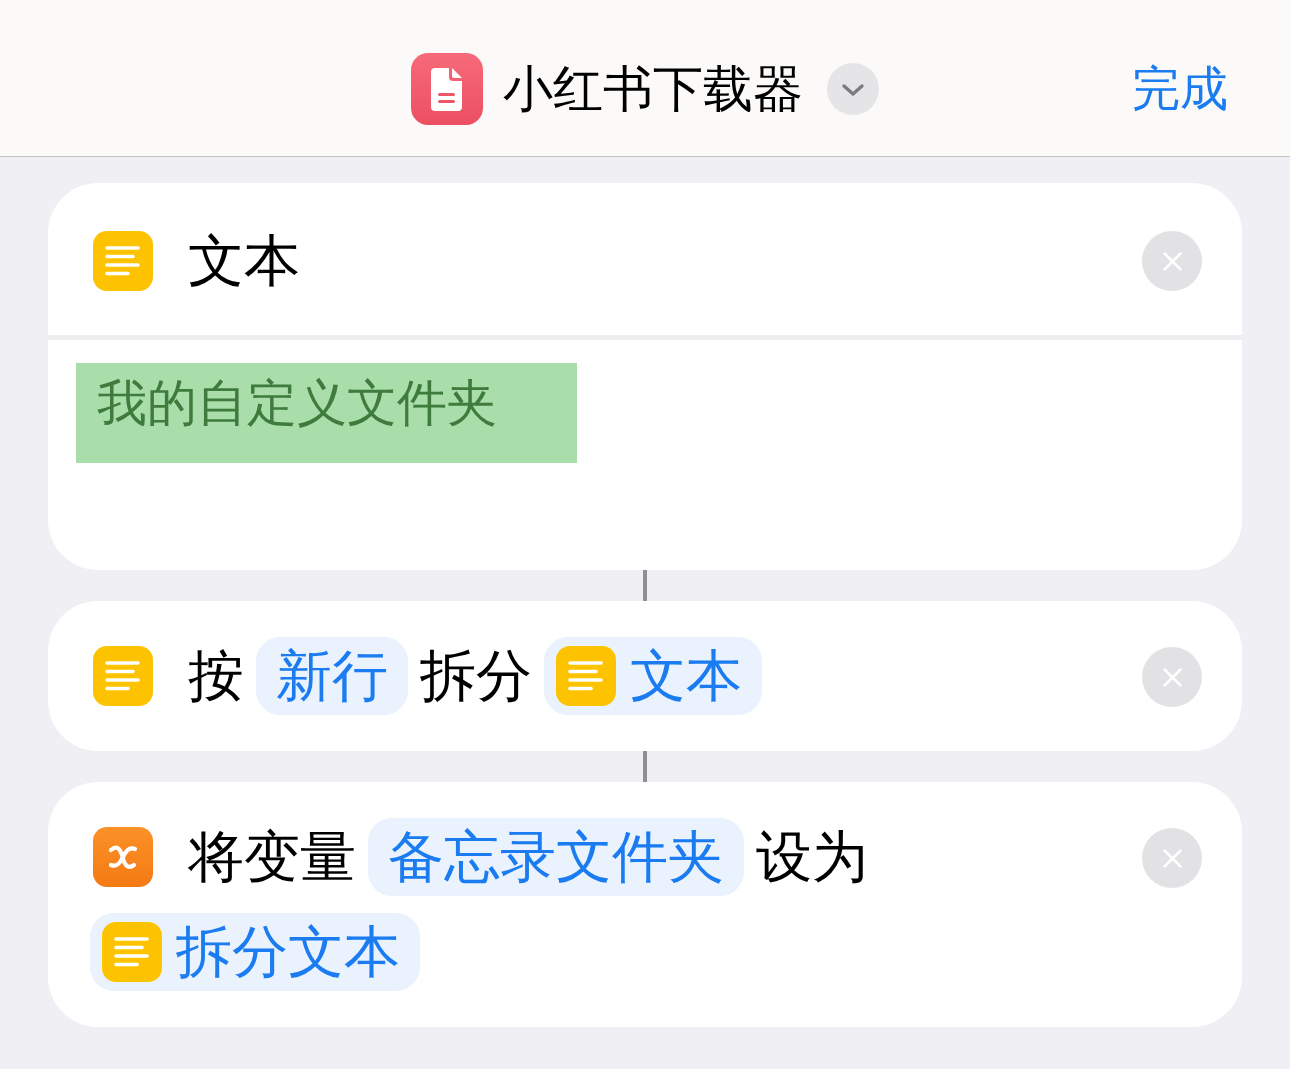  I want to click on document-icon, so click(447, 89).